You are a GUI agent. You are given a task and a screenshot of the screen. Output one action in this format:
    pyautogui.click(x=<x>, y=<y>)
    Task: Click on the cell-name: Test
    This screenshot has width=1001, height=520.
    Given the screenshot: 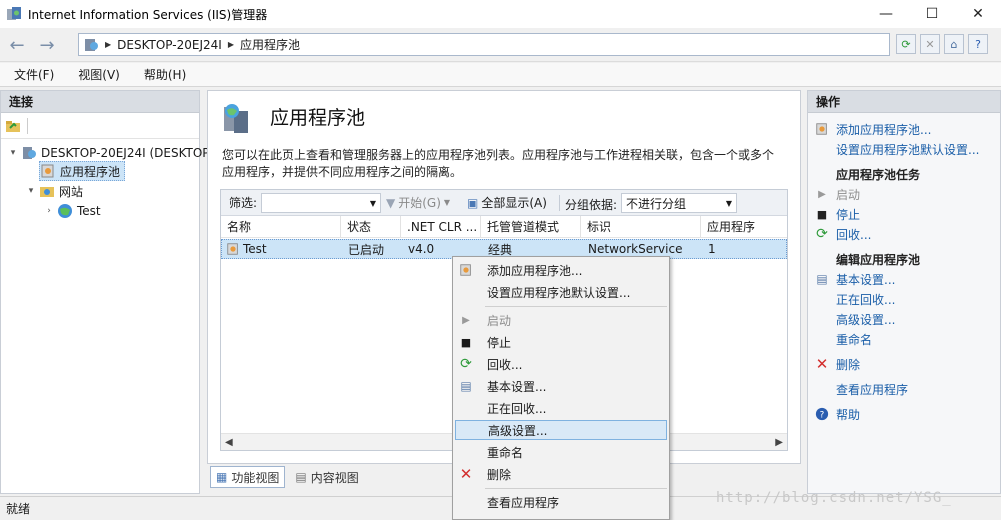 What is the action you would take?
    pyautogui.click(x=282, y=249)
    